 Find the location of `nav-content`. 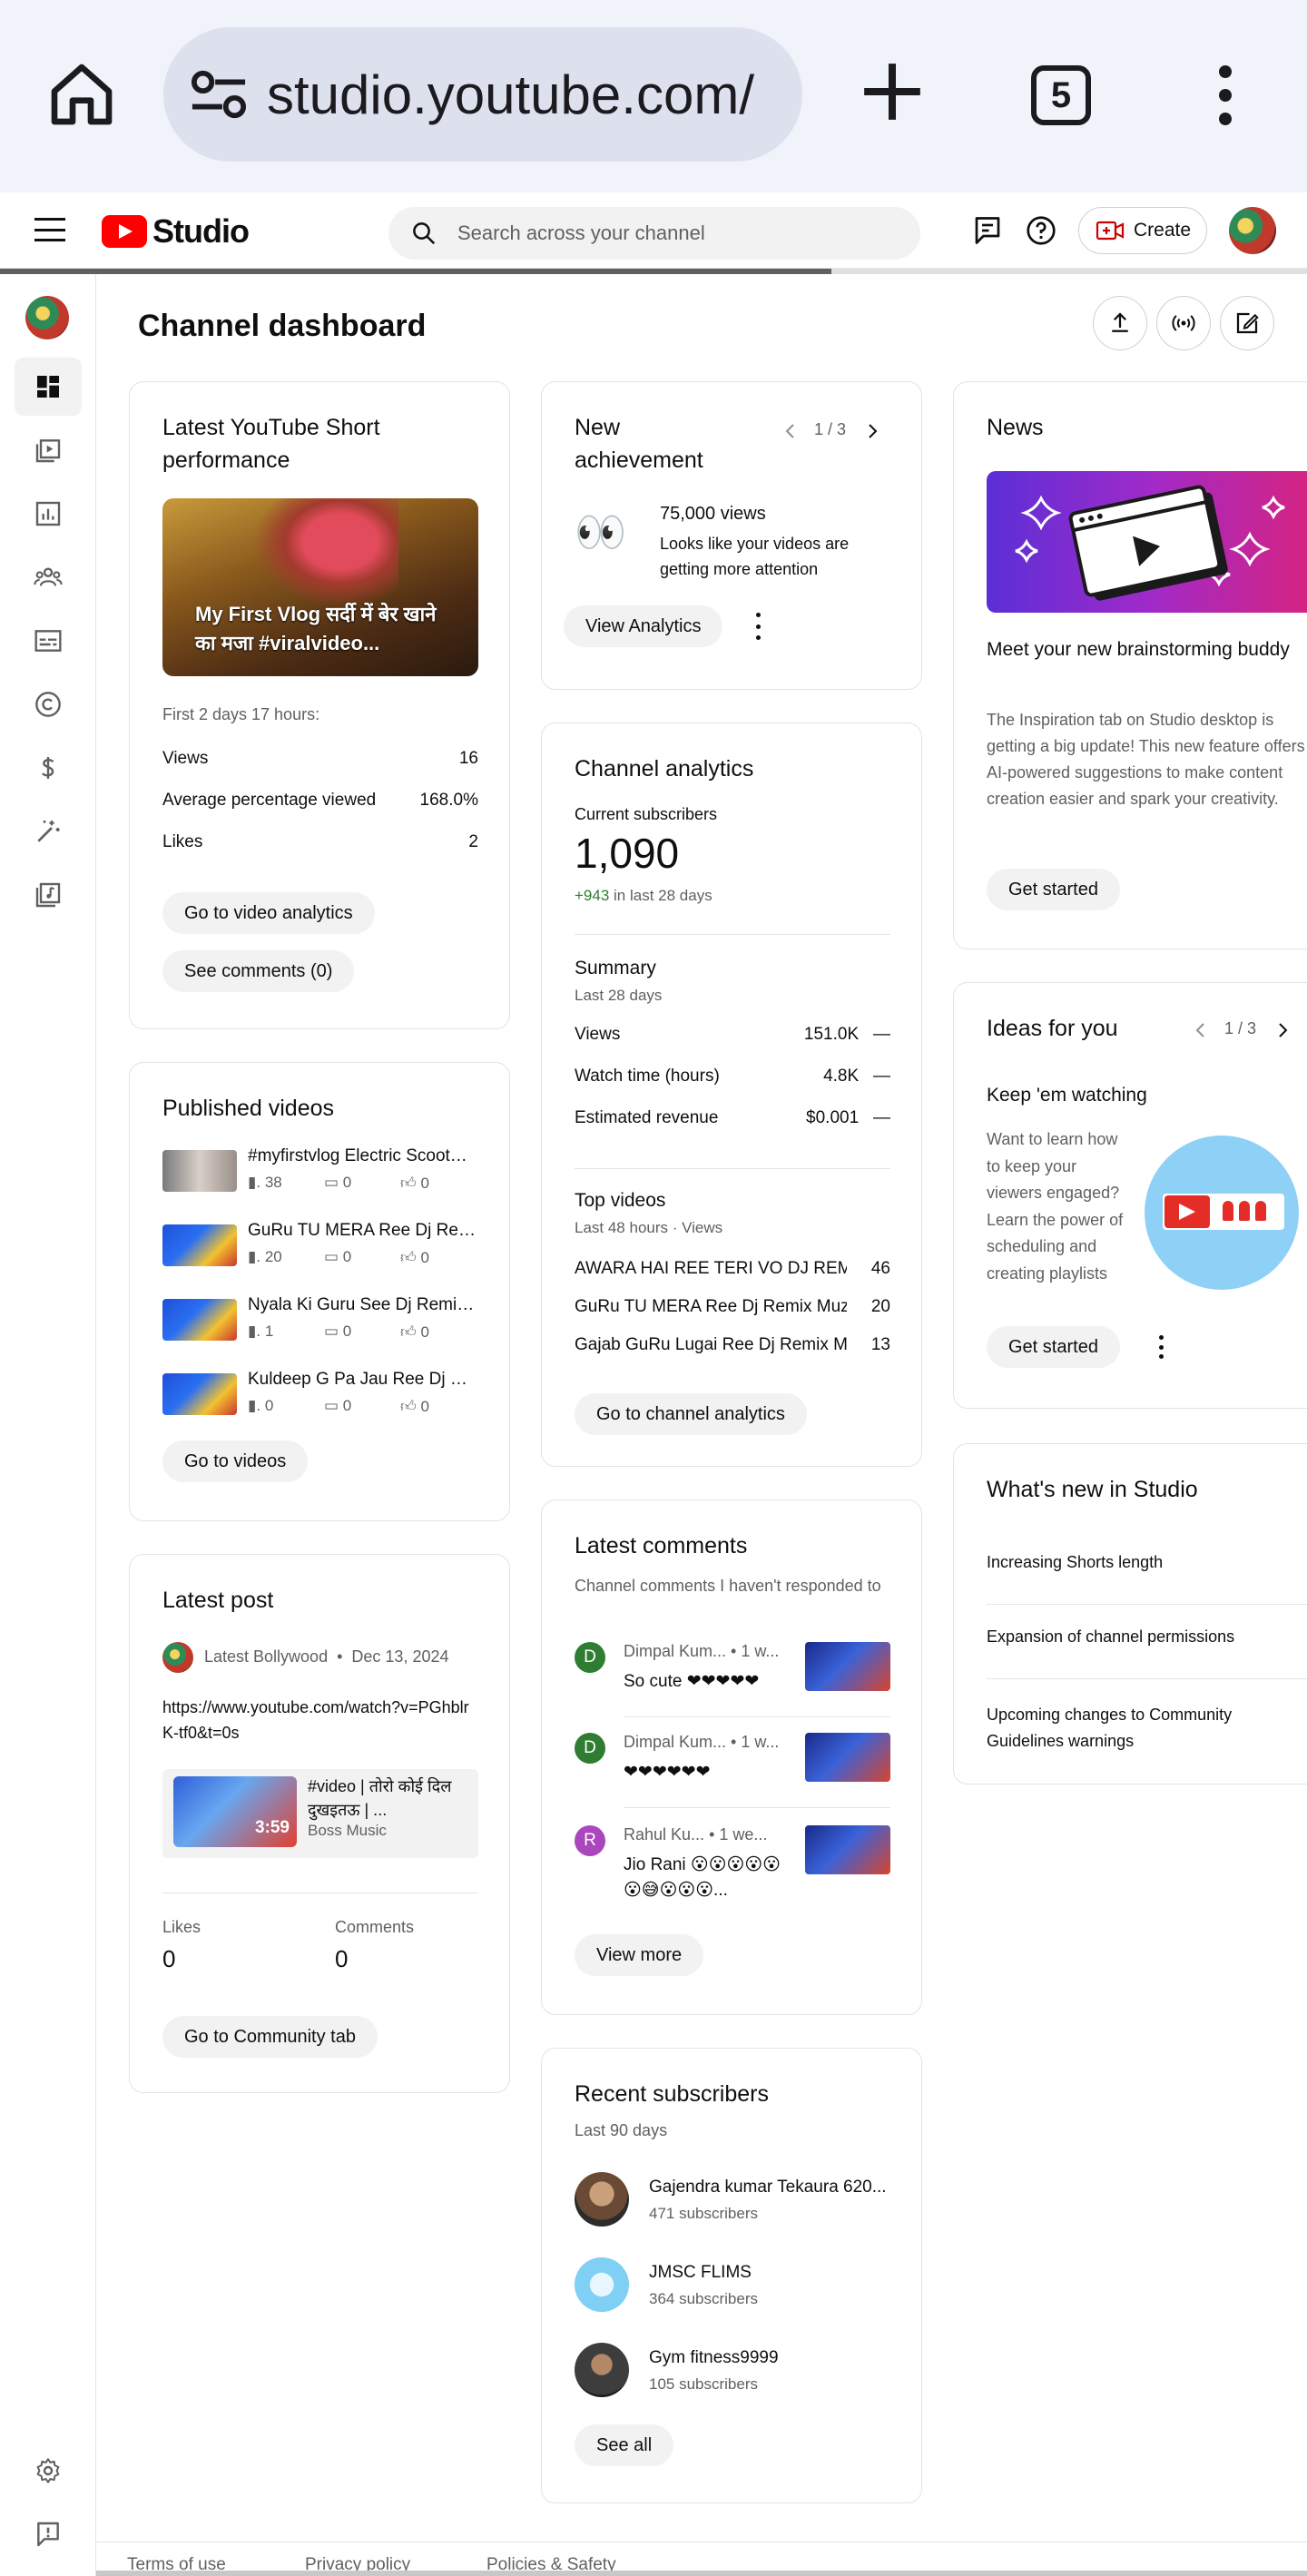

nav-content is located at coordinates (48, 450).